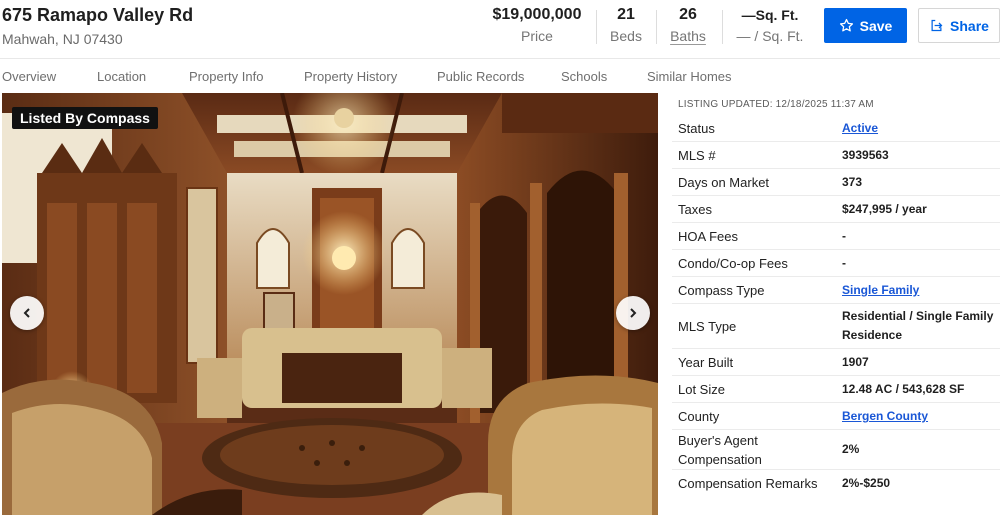 This screenshot has width=1000, height=515. What do you see at coordinates (626, 36) in the screenshot?
I see `beds-label: Beds` at bounding box center [626, 36].